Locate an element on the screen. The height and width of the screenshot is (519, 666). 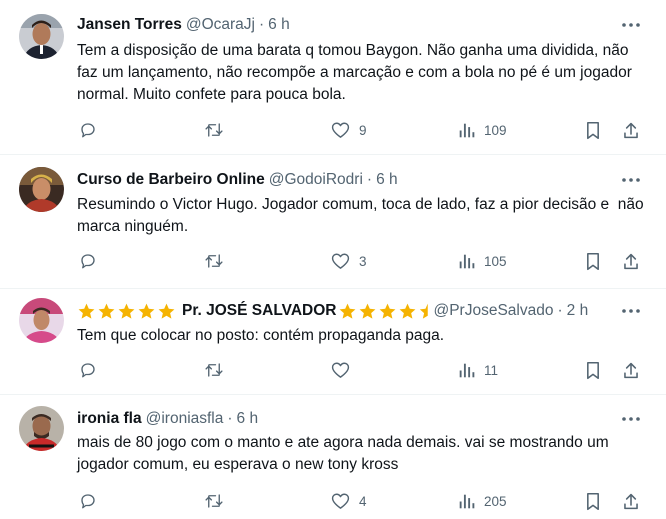
like-button: 3 is located at coordinates (349, 261).